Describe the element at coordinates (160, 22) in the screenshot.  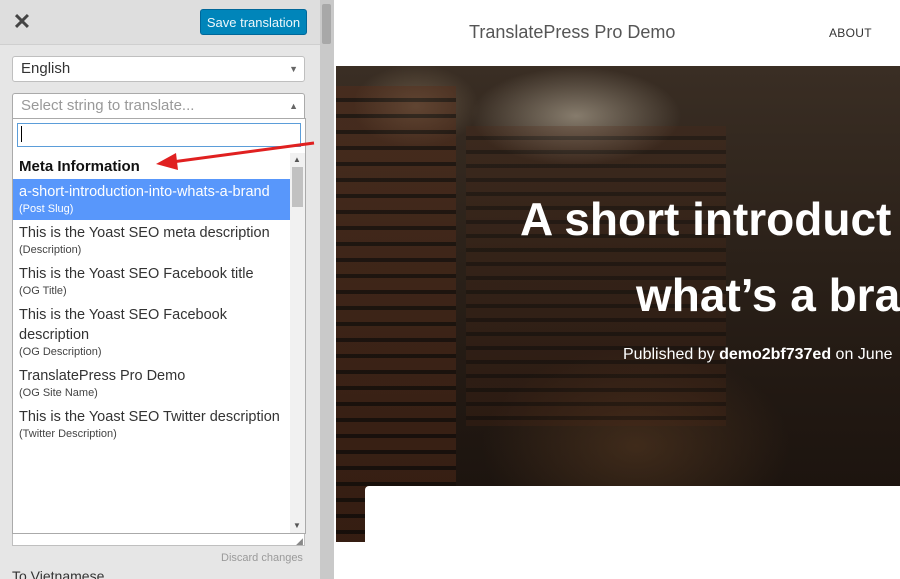
I see `editor-toolbar: ✕ Save translation` at that location.